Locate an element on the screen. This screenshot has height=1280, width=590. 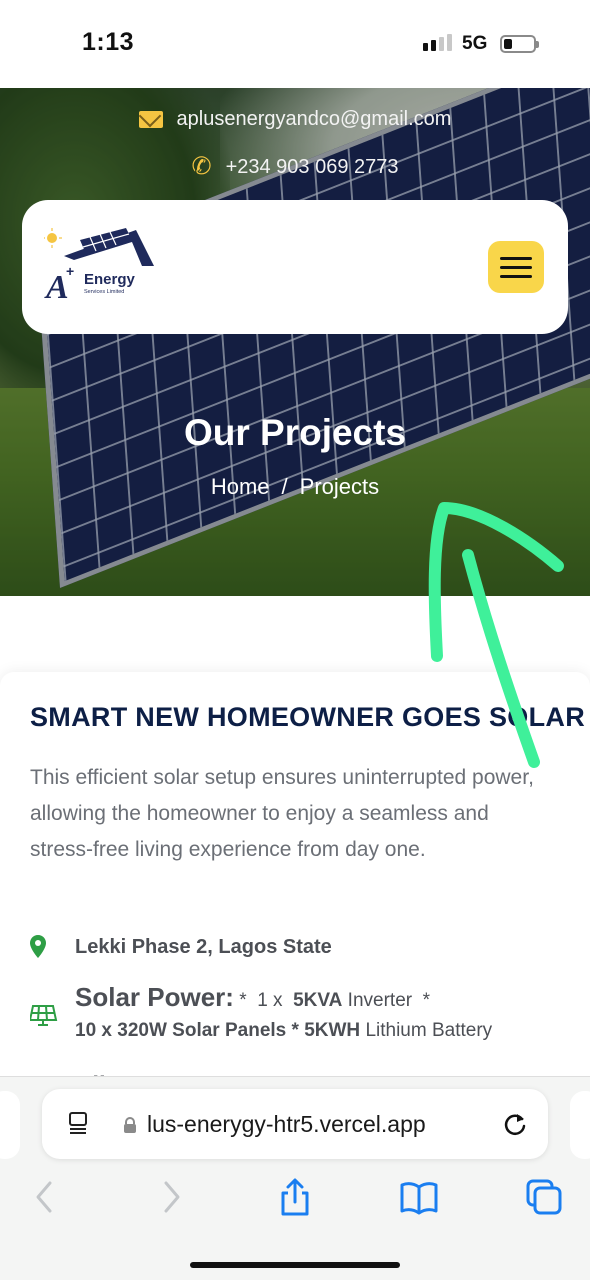
contact-email-row: aplusenergyandco@gmail.com is located at coordinates (295, 119).